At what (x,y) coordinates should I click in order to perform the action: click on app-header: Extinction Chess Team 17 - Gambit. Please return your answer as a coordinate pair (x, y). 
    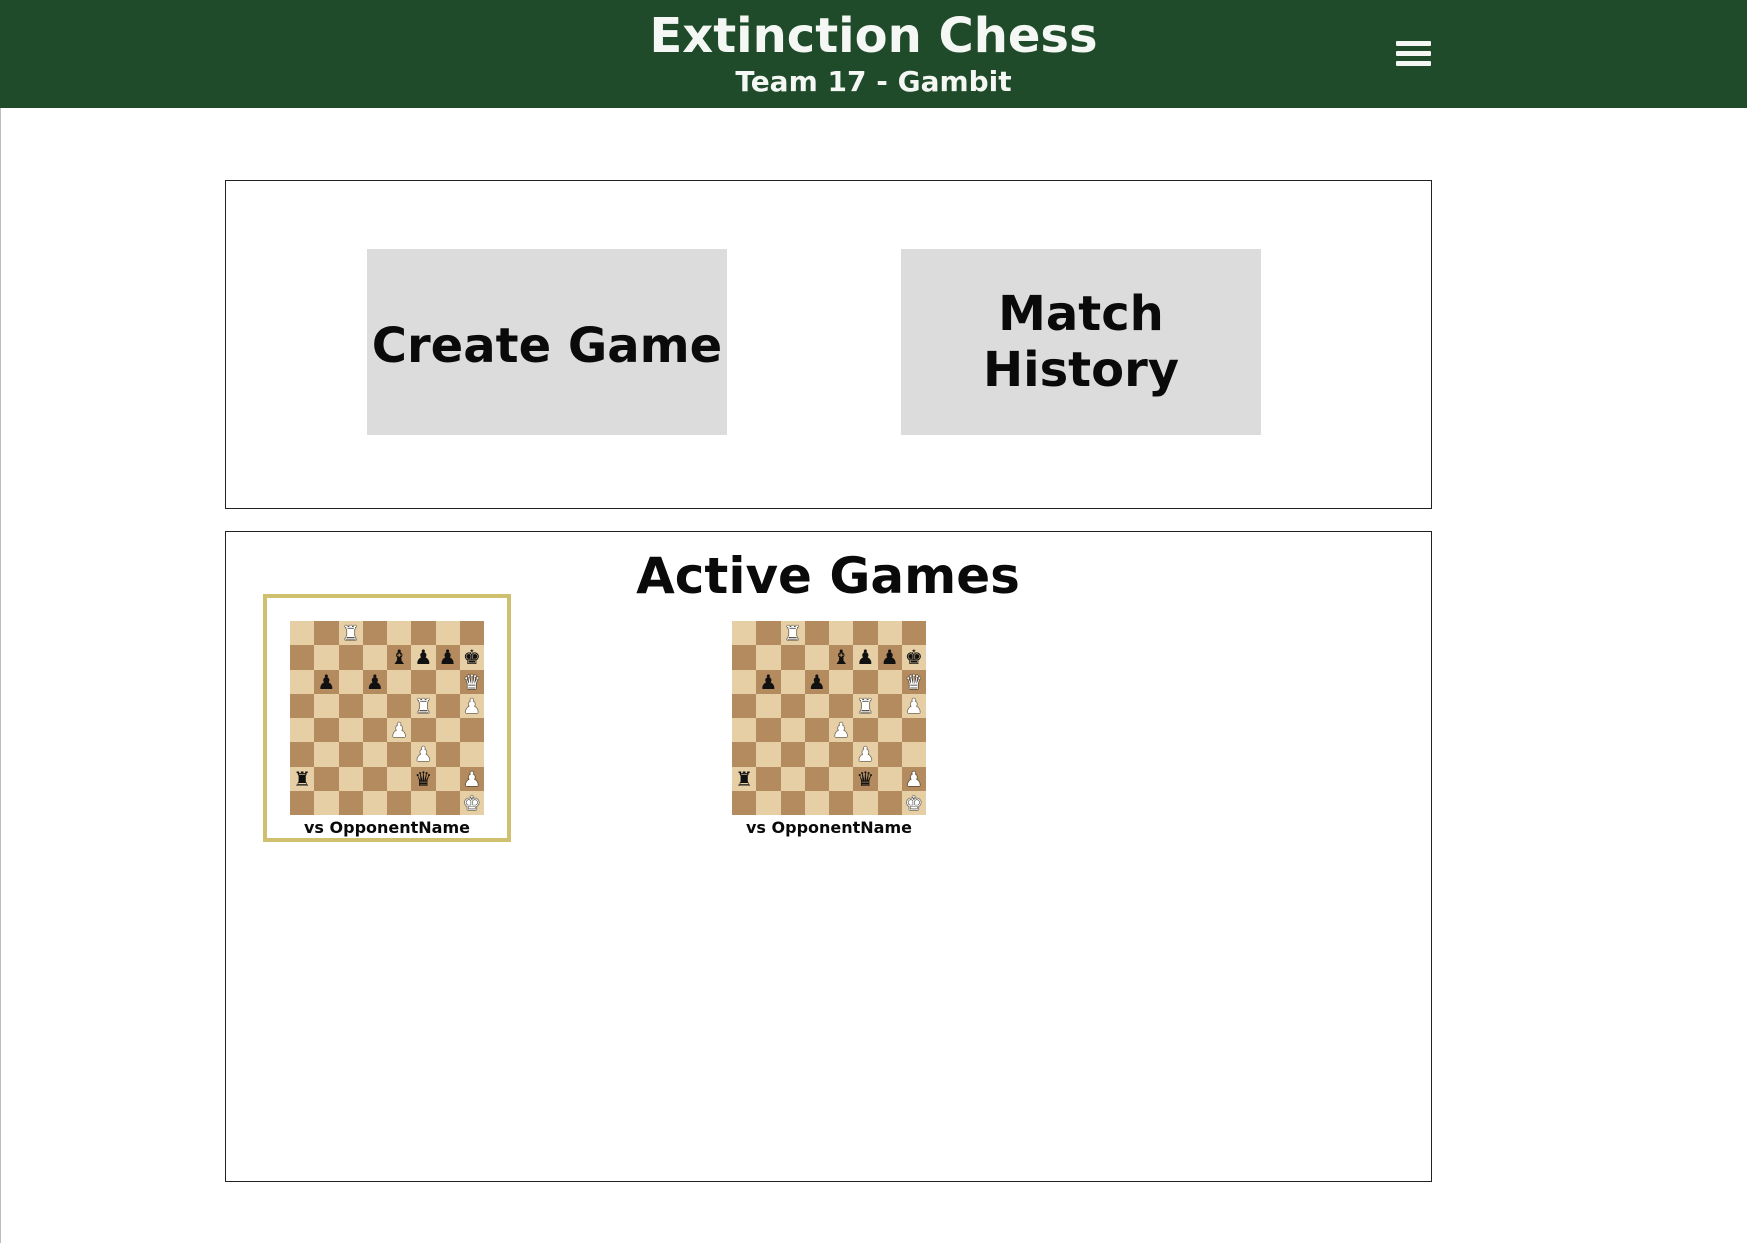
    Looking at the image, I should click on (873, 54).